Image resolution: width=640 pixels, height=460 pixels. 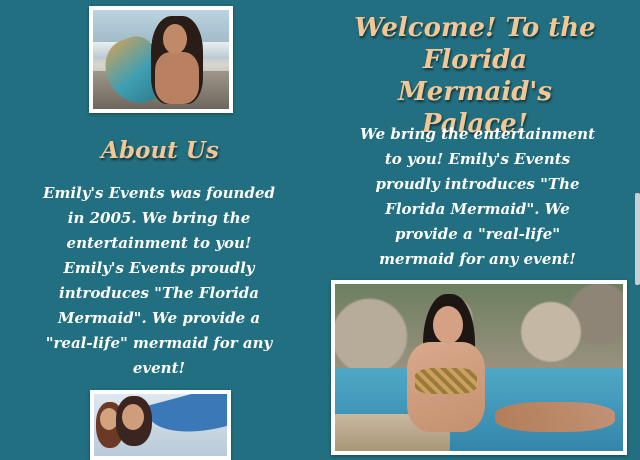 What do you see at coordinates (161, 59) in the screenshot?
I see `mermaid-beach-photo` at bounding box center [161, 59].